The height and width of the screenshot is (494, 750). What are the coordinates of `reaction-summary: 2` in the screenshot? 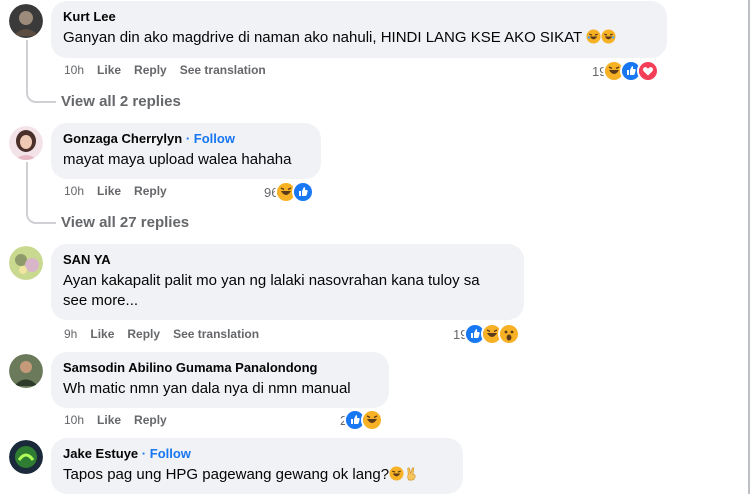 It's located at (362, 420).